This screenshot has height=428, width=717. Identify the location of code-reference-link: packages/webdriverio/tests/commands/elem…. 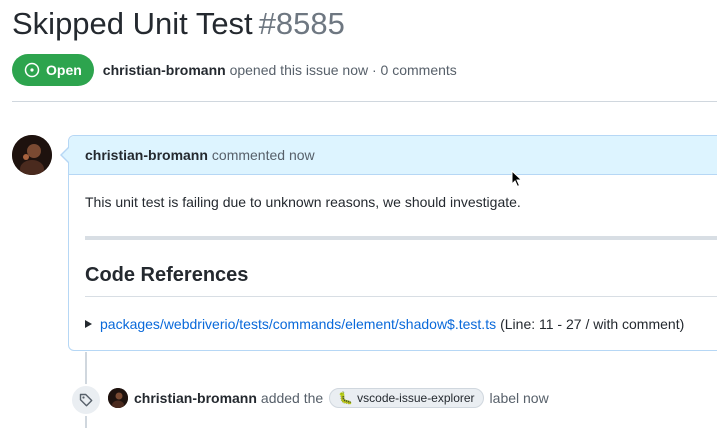
(298, 324).